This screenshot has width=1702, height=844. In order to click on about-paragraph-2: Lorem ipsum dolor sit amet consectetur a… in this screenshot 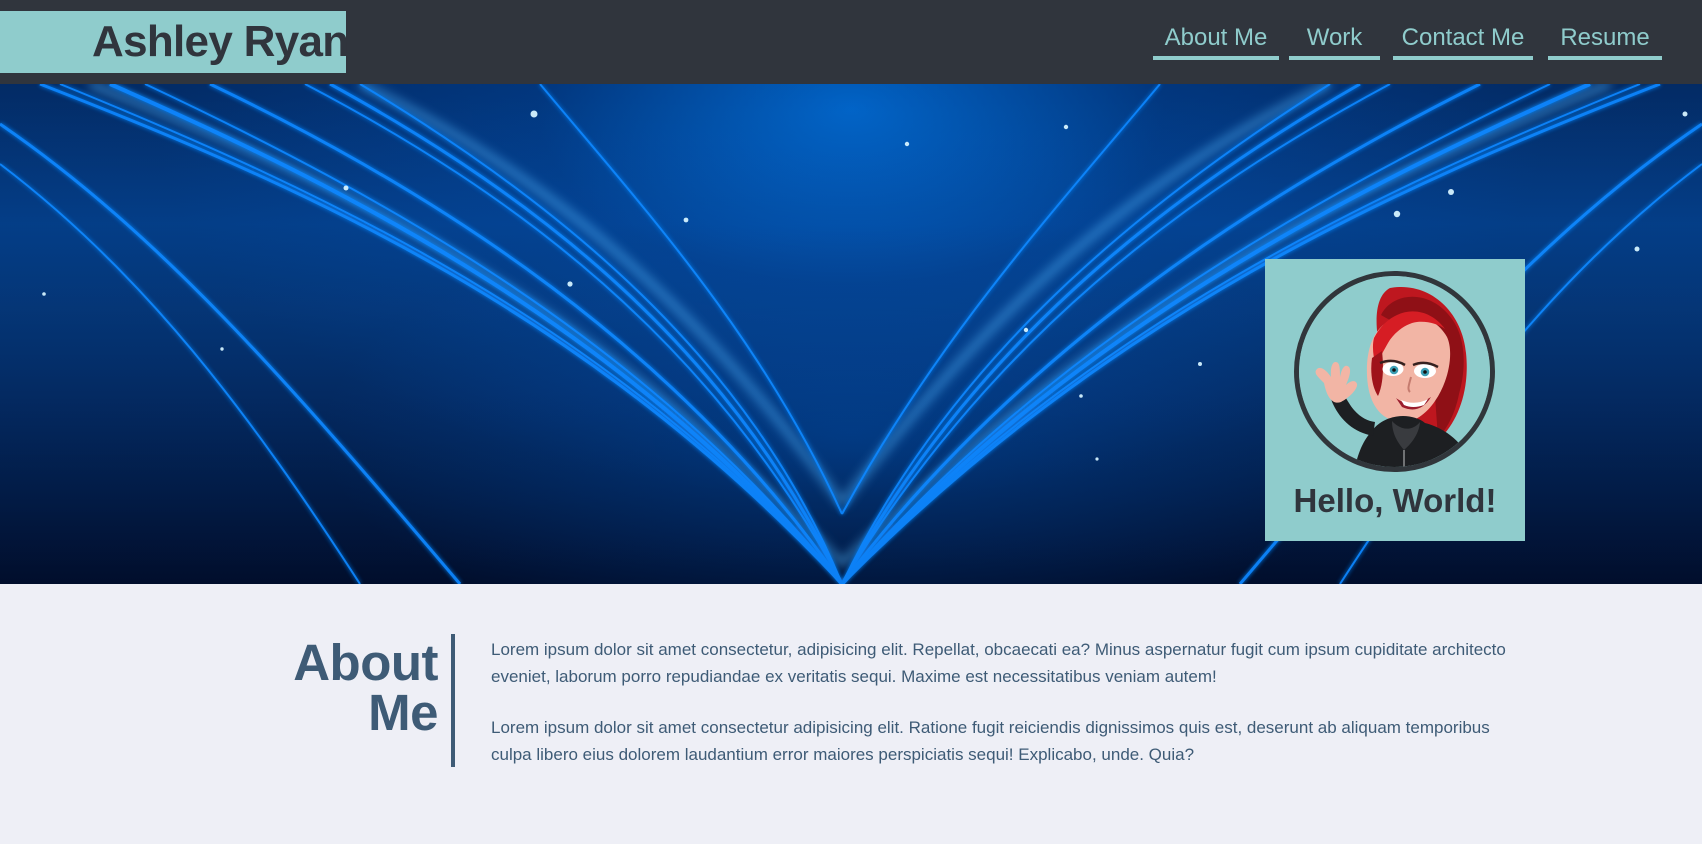, I will do `click(990, 741)`.